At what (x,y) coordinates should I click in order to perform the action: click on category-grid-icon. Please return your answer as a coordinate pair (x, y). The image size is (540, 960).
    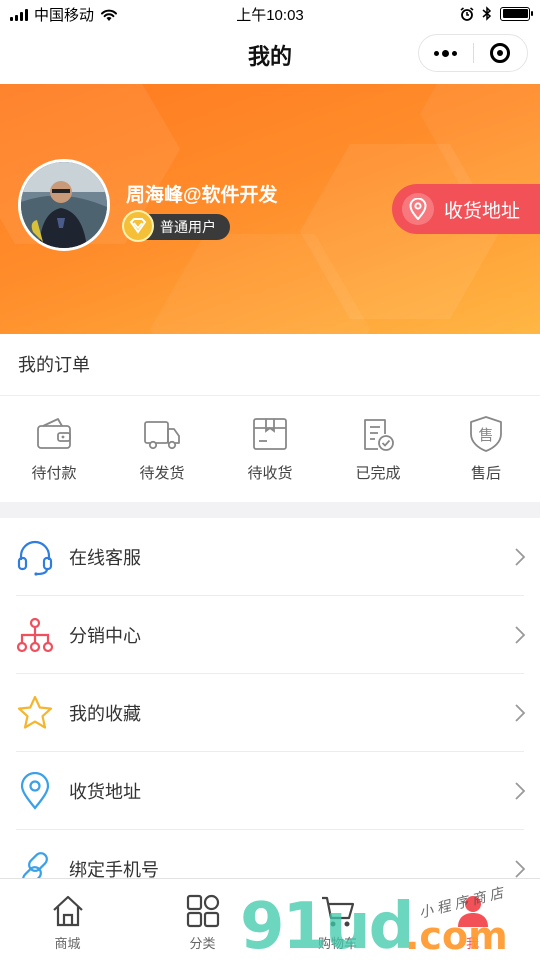
    Looking at the image, I should click on (202, 911).